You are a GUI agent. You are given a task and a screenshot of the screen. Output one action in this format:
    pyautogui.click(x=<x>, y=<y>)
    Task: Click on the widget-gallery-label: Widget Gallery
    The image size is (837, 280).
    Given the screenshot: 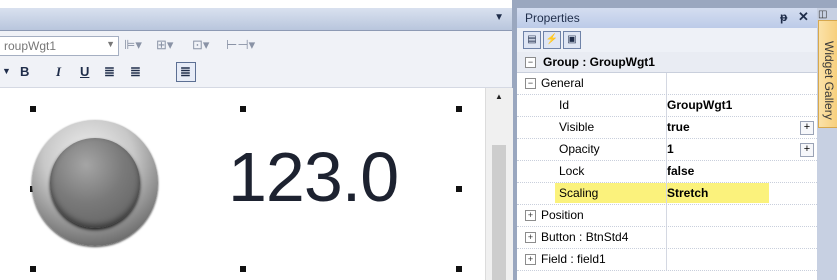 What is the action you would take?
    pyautogui.click(x=829, y=80)
    